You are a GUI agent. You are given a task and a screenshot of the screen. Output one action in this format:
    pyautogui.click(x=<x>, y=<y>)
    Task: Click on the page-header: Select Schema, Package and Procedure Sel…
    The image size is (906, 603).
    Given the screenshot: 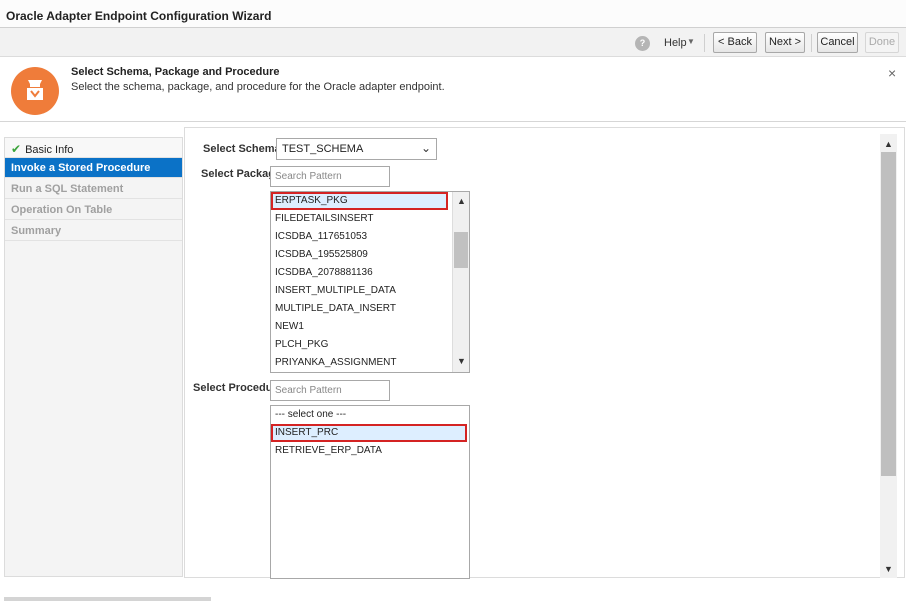 What is the action you would take?
    pyautogui.click(x=453, y=89)
    